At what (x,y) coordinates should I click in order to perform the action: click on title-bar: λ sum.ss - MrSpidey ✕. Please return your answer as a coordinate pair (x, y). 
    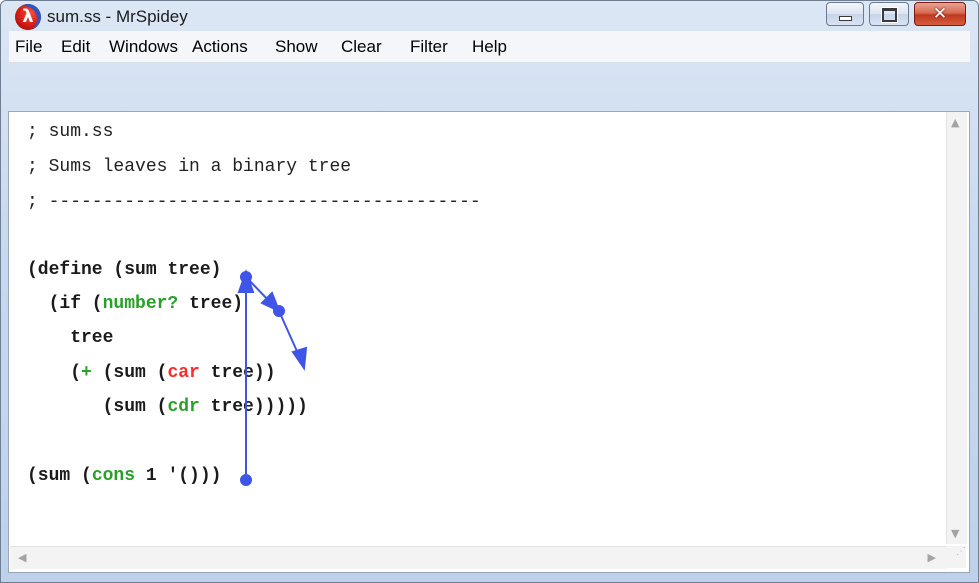
    Looking at the image, I should click on (489, 16).